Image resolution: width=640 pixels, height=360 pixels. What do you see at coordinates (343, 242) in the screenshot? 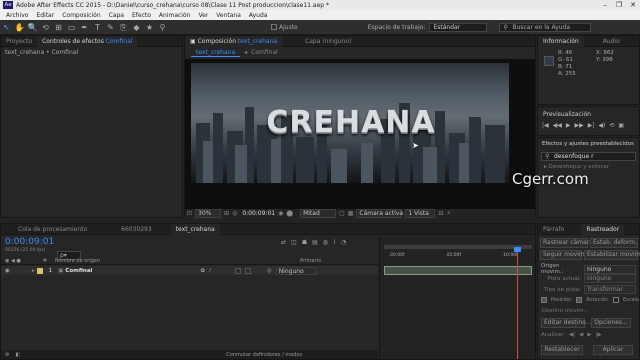
I see `brainstorm-icon: ◔` at bounding box center [343, 242].